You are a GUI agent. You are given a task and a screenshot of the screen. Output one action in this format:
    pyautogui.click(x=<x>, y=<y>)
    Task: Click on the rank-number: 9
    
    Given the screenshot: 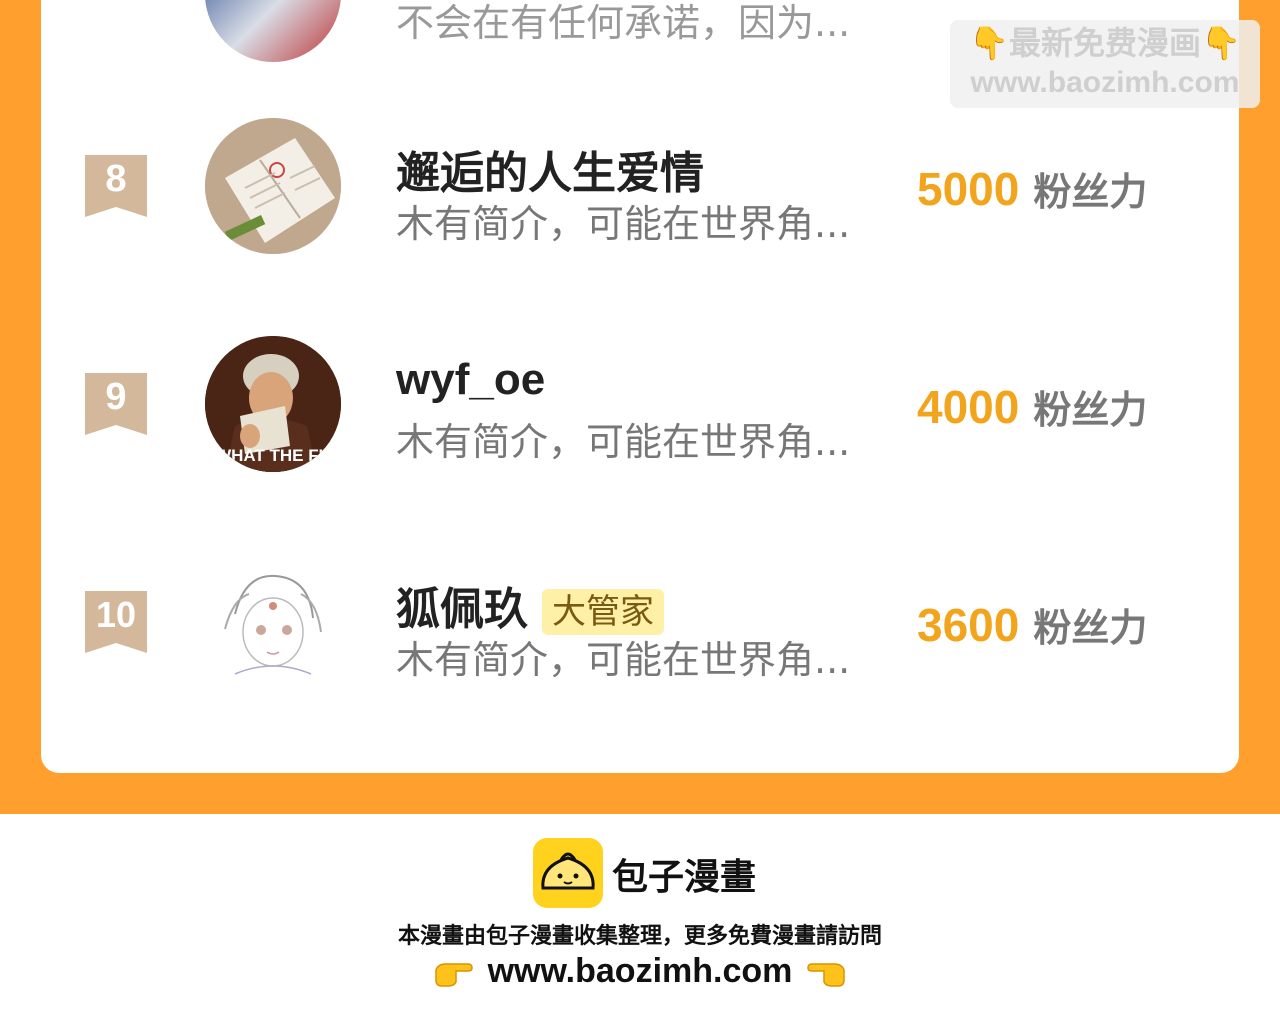 What is the action you would take?
    pyautogui.click(x=116, y=397)
    